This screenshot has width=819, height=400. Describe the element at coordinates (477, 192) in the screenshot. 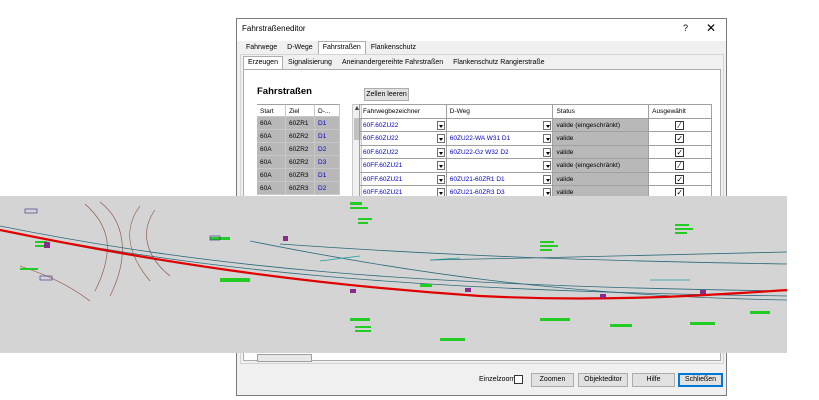

I see `dweg-value: 60ZU21-60ZR3 D3` at that location.